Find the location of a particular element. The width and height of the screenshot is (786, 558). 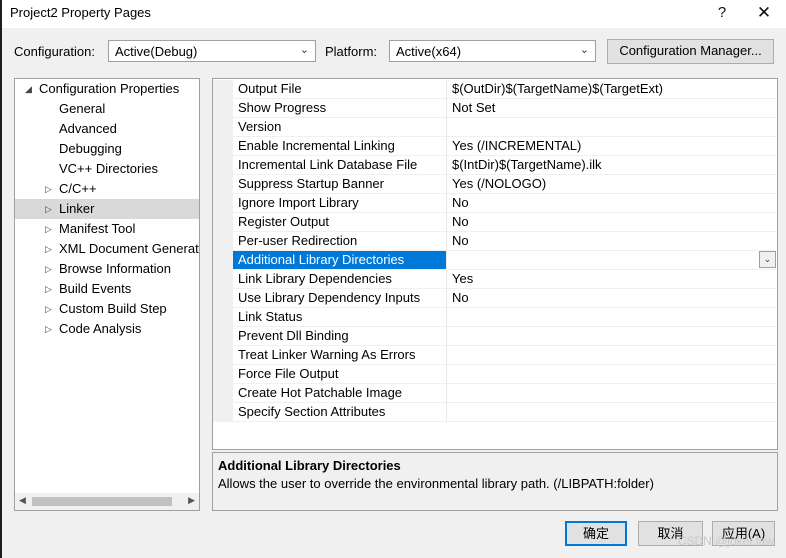

tree-item-label: Debugging is located at coordinates (90, 148).